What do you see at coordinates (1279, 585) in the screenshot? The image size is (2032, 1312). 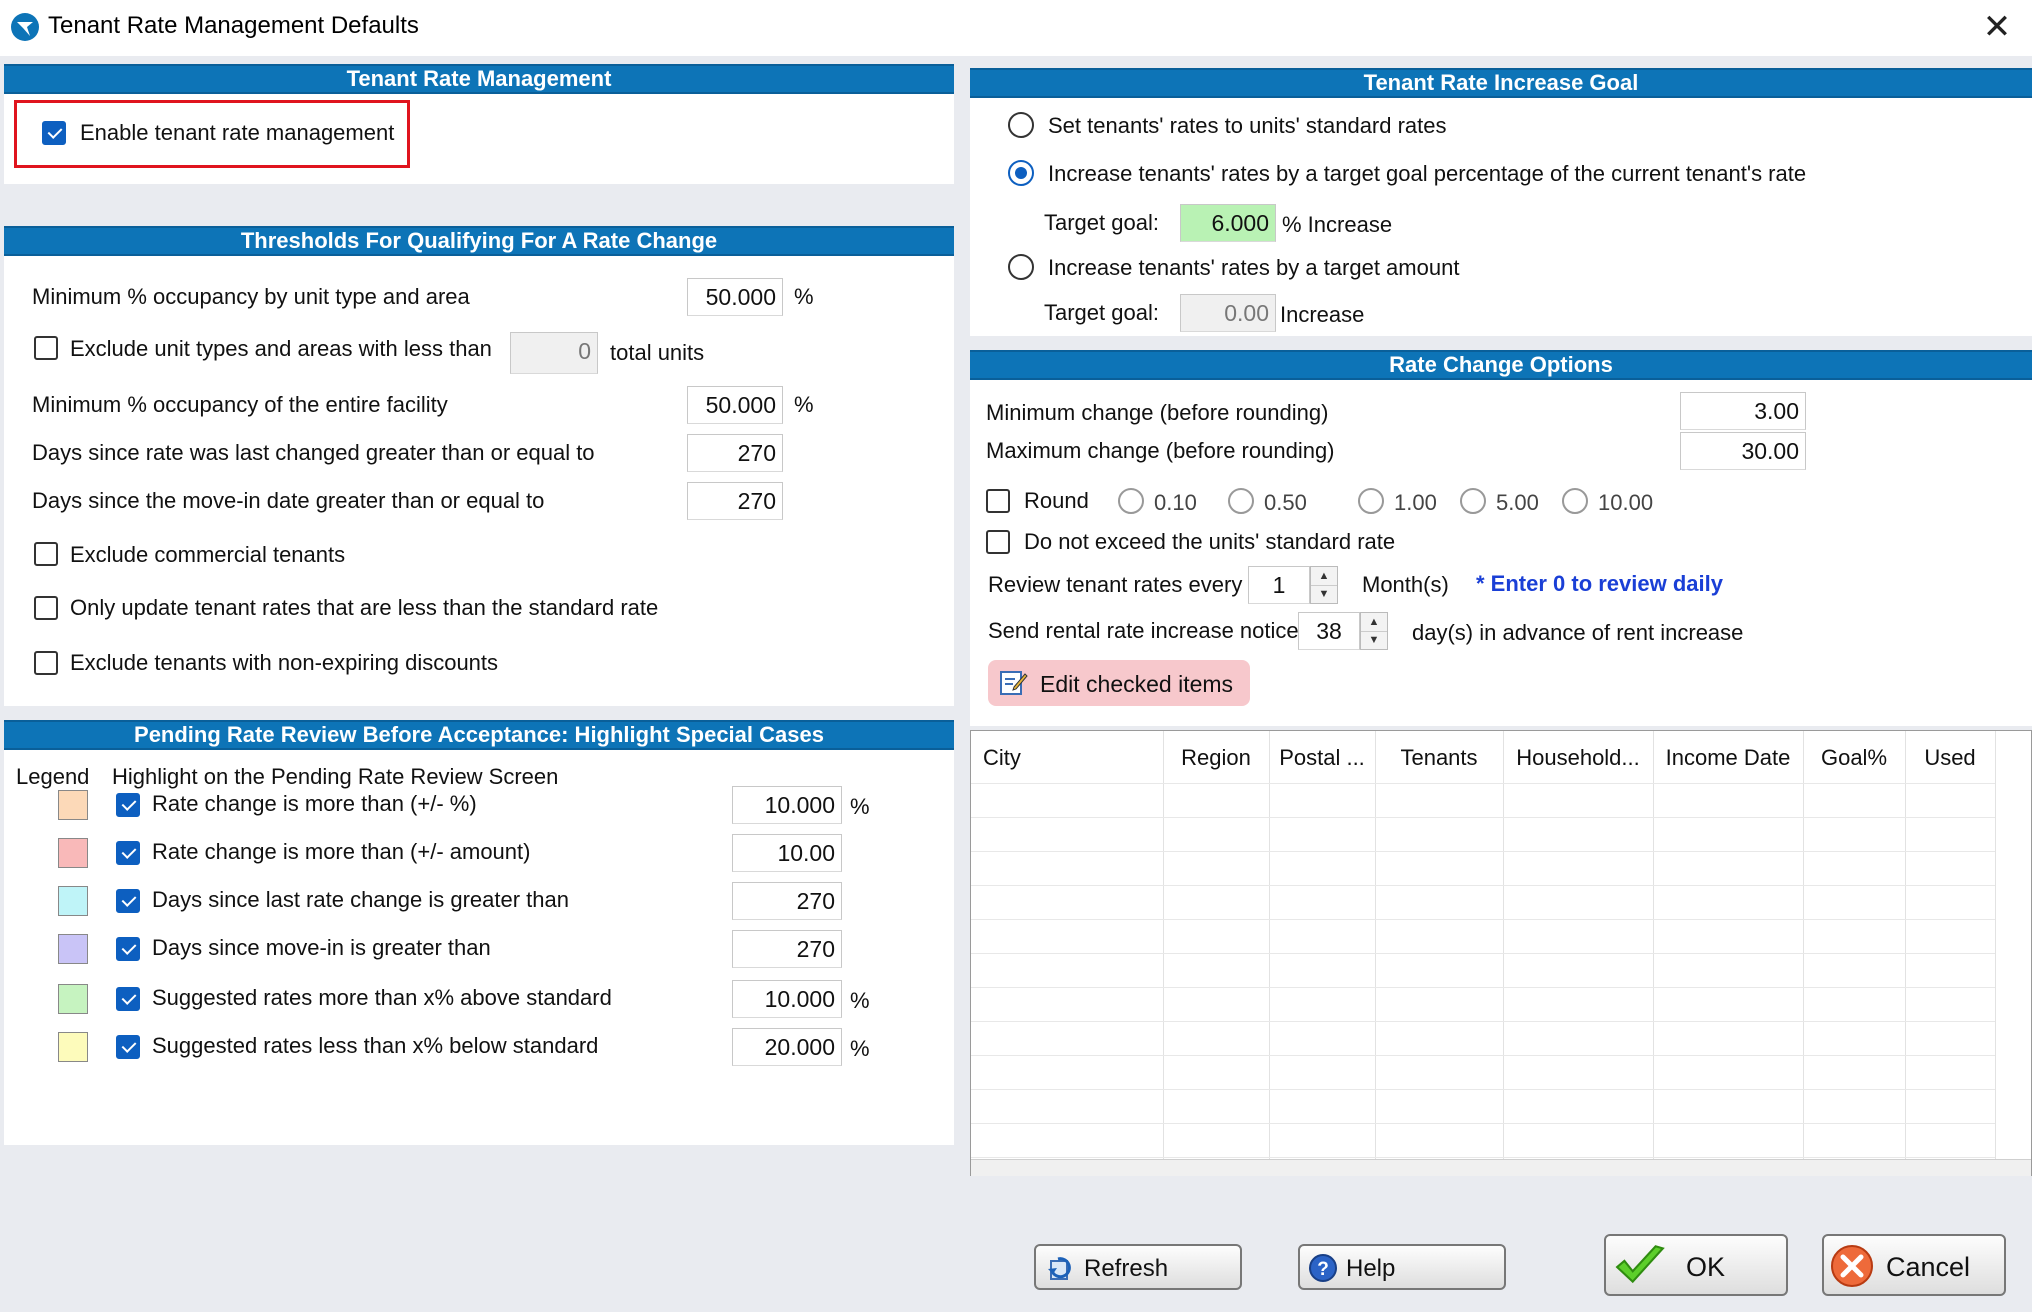 I see `review-every-input: 1` at bounding box center [1279, 585].